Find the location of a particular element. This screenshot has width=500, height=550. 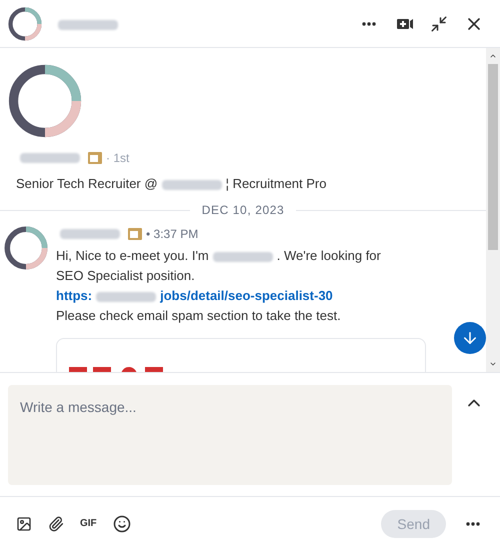

message-text: Please check email spam section to take the test. is located at coordinates (199, 316).